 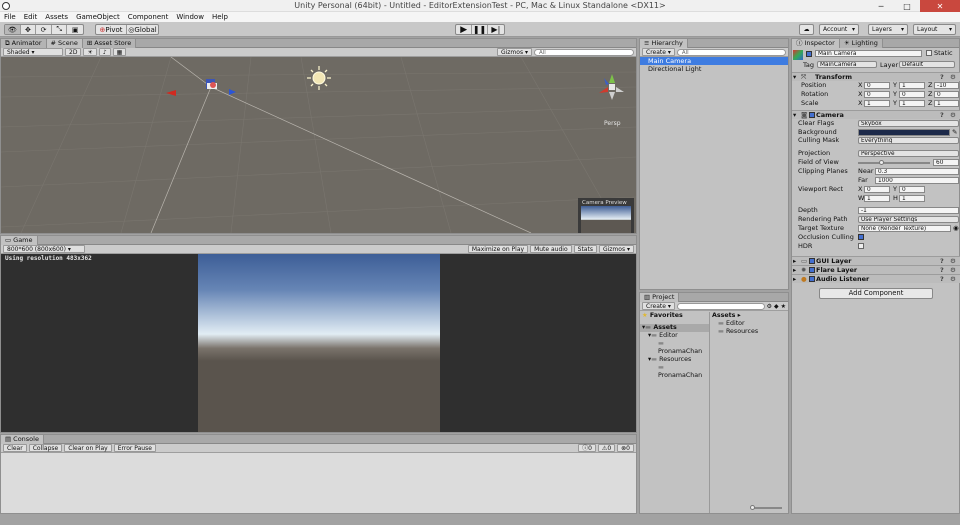 What do you see at coordinates (625, 448) in the screenshot?
I see `error-filter-toggle: ⊗0` at bounding box center [625, 448].